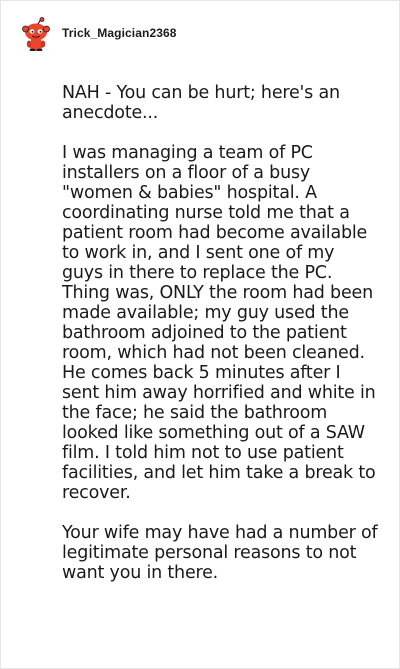 Image resolution: width=400 pixels, height=669 pixels. Describe the element at coordinates (119, 33) in the screenshot. I see `comment-author: Trick_Magician2368` at that location.